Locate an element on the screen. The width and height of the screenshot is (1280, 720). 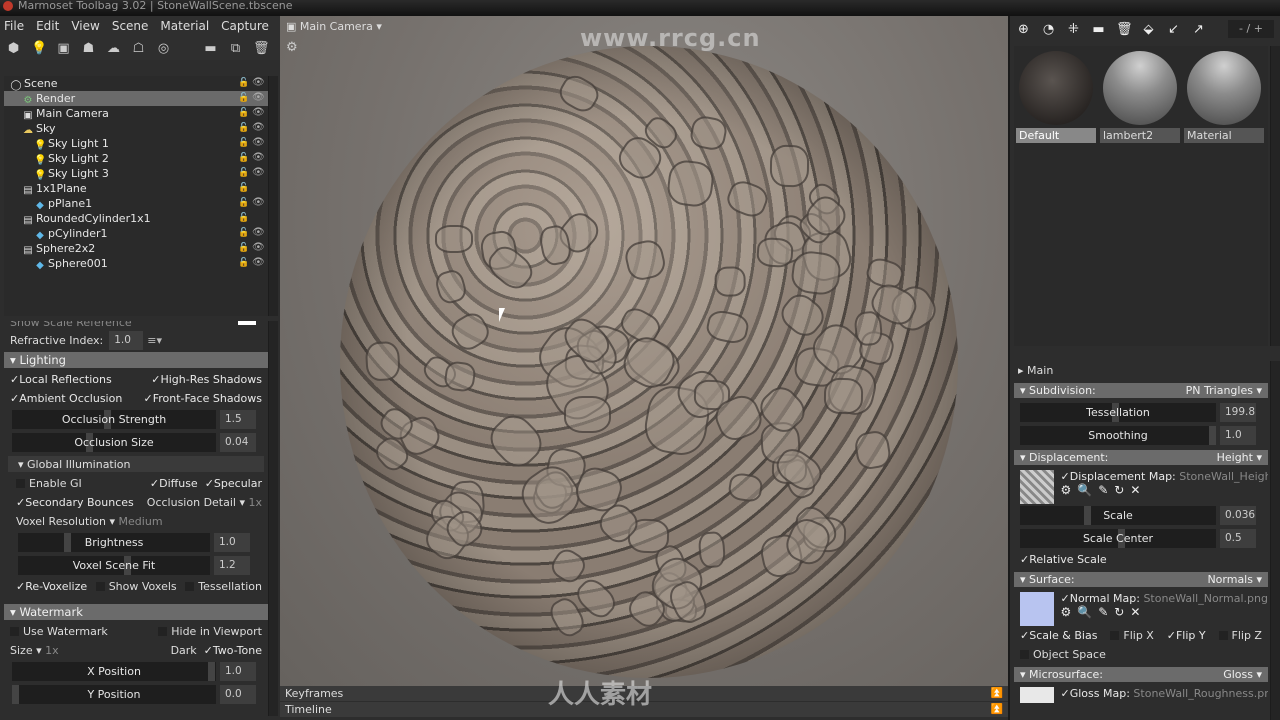
size-dropdown: Size ▾ 1x is located at coordinates (34, 650).